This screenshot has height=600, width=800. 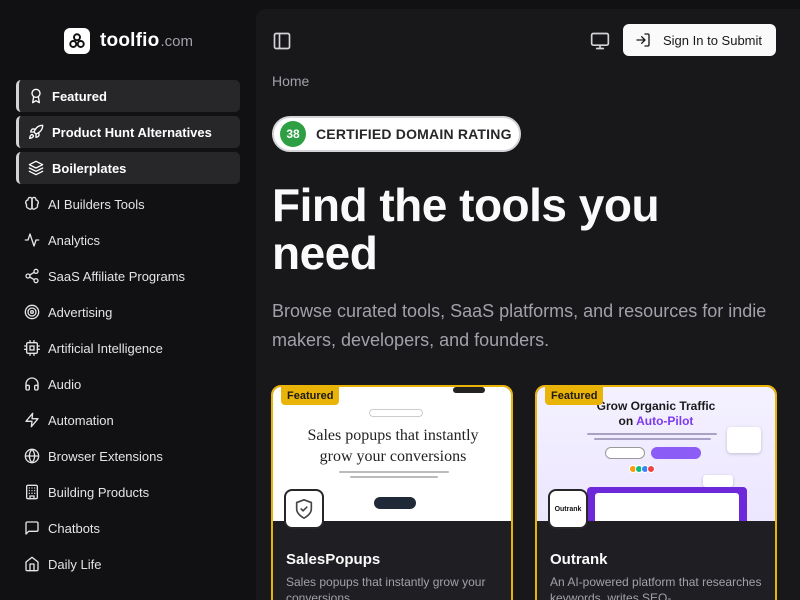 I want to click on activity-icon, so click(x=32, y=240).